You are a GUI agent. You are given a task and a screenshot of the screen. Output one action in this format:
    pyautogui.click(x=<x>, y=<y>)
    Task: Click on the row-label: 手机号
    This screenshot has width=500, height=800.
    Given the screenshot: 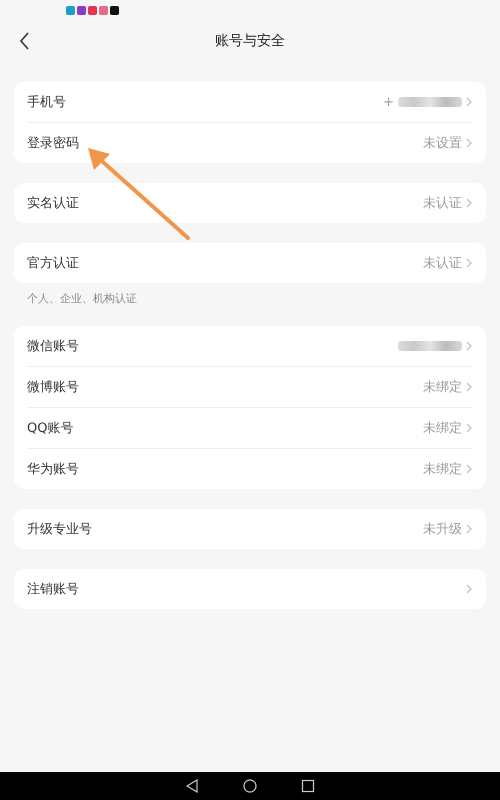 What is the action you would take?
    pyautogui.click(x=46, y=102)
    